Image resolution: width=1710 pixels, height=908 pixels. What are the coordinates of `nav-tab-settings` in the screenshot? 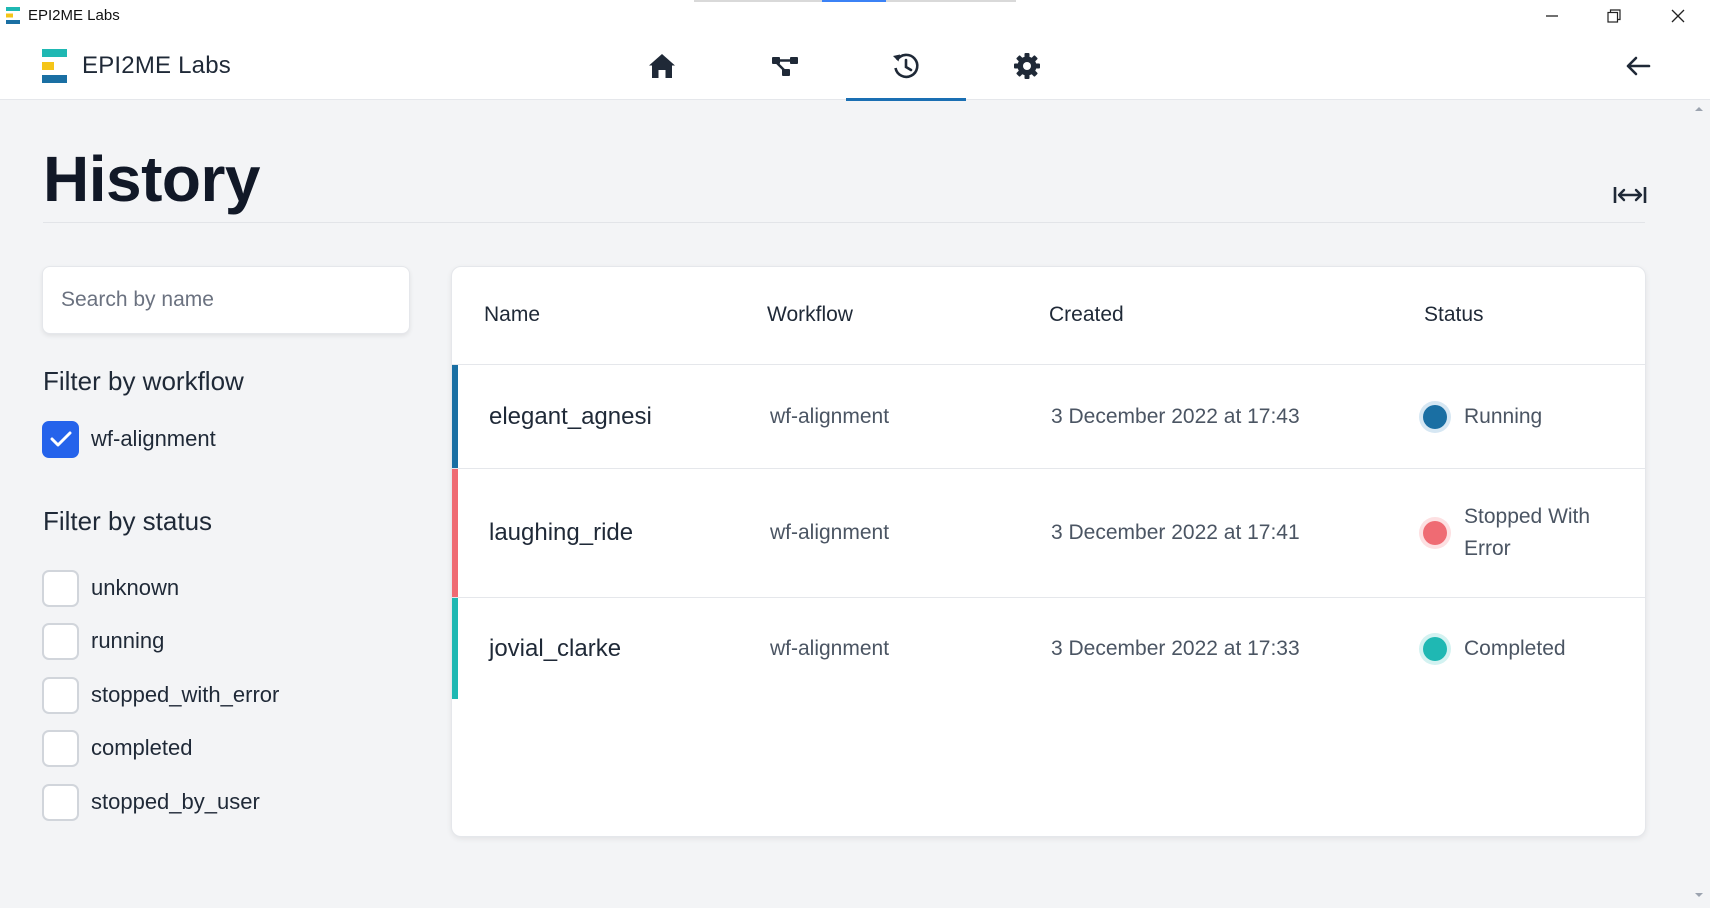 It's located at (1027, 66).